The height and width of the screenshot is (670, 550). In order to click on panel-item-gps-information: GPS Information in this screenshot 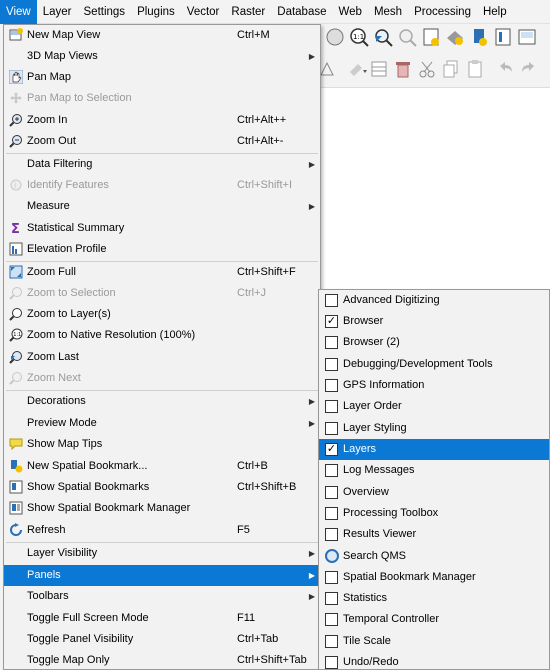, I will do `click(434, 385)`.